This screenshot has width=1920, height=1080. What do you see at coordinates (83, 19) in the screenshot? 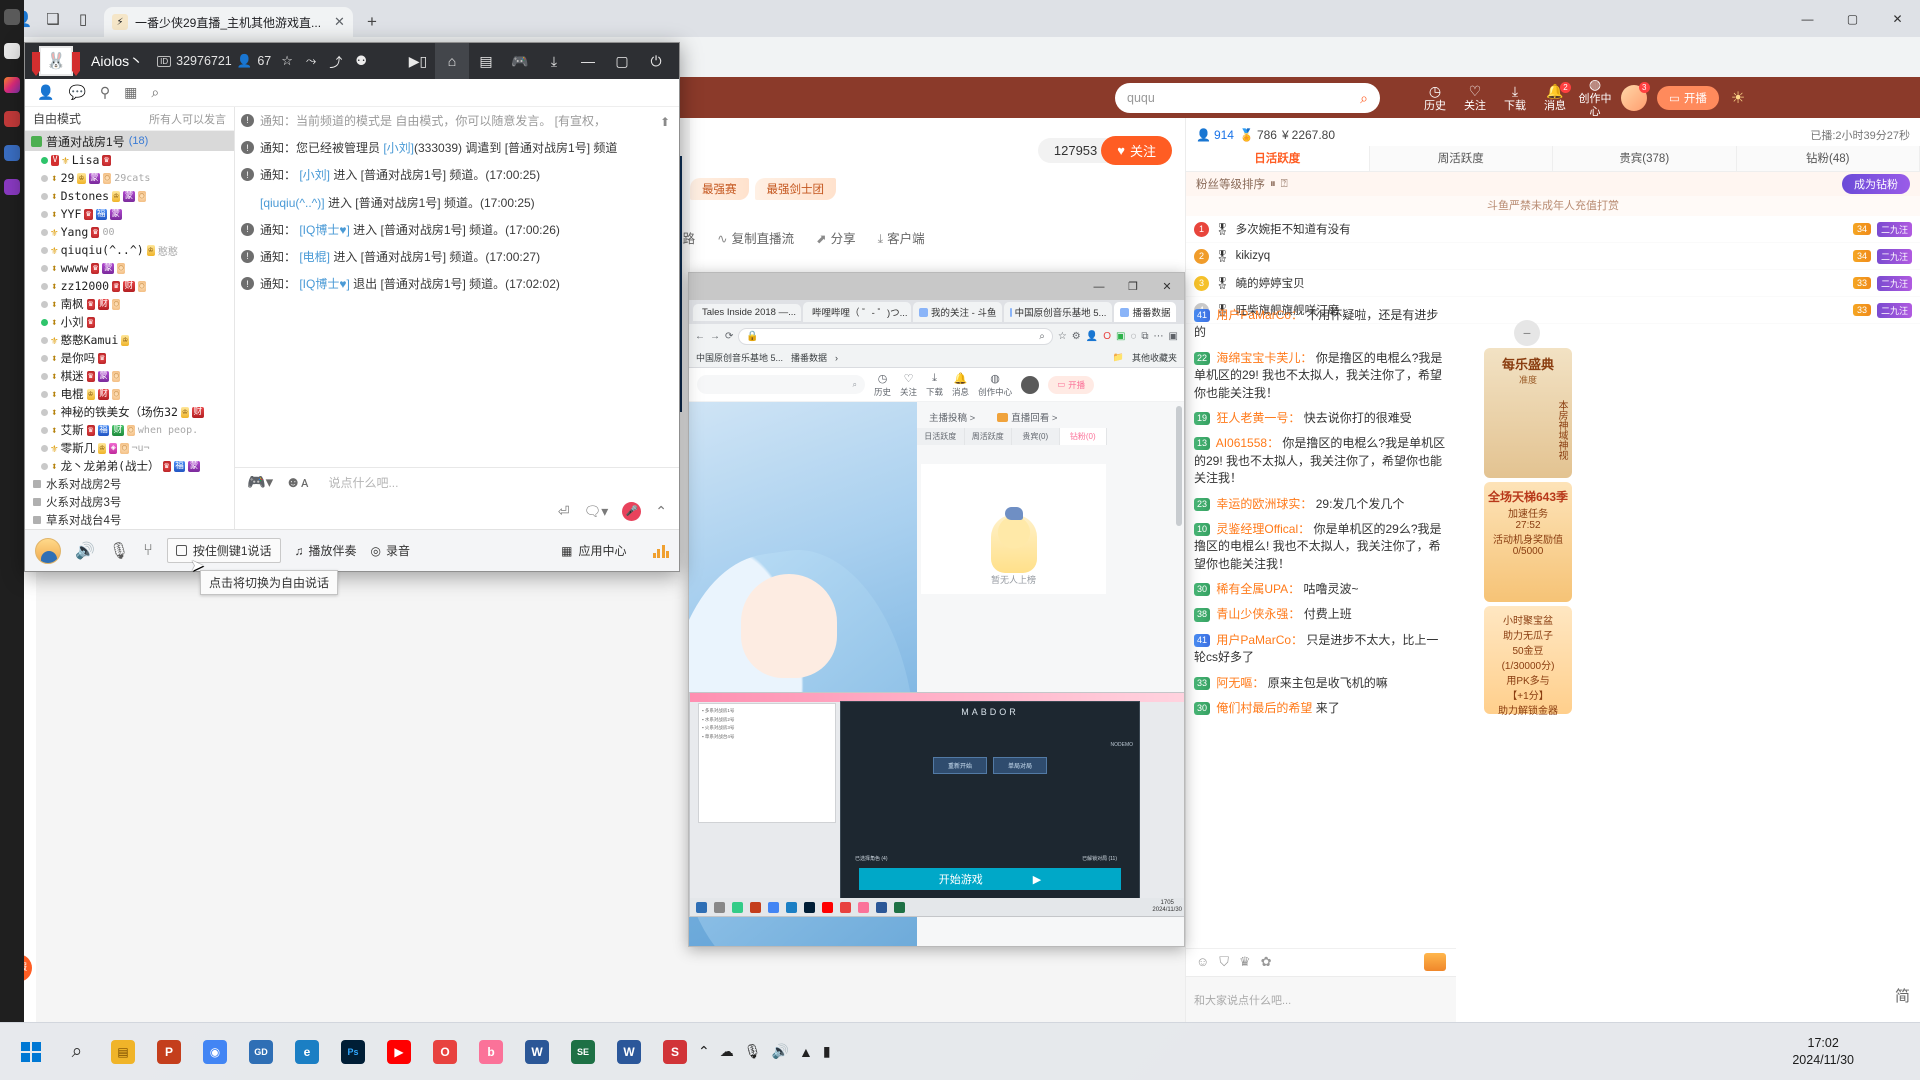
I see `vertical-tabs-icon: ▯` at bounding box center [83, 19].